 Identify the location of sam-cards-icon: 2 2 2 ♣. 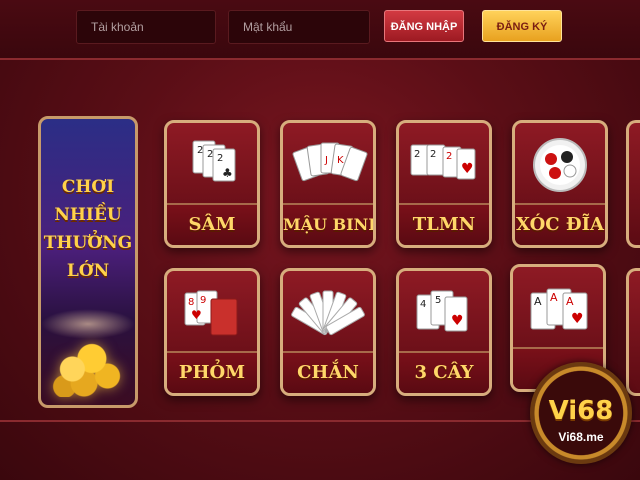
(212, 170).